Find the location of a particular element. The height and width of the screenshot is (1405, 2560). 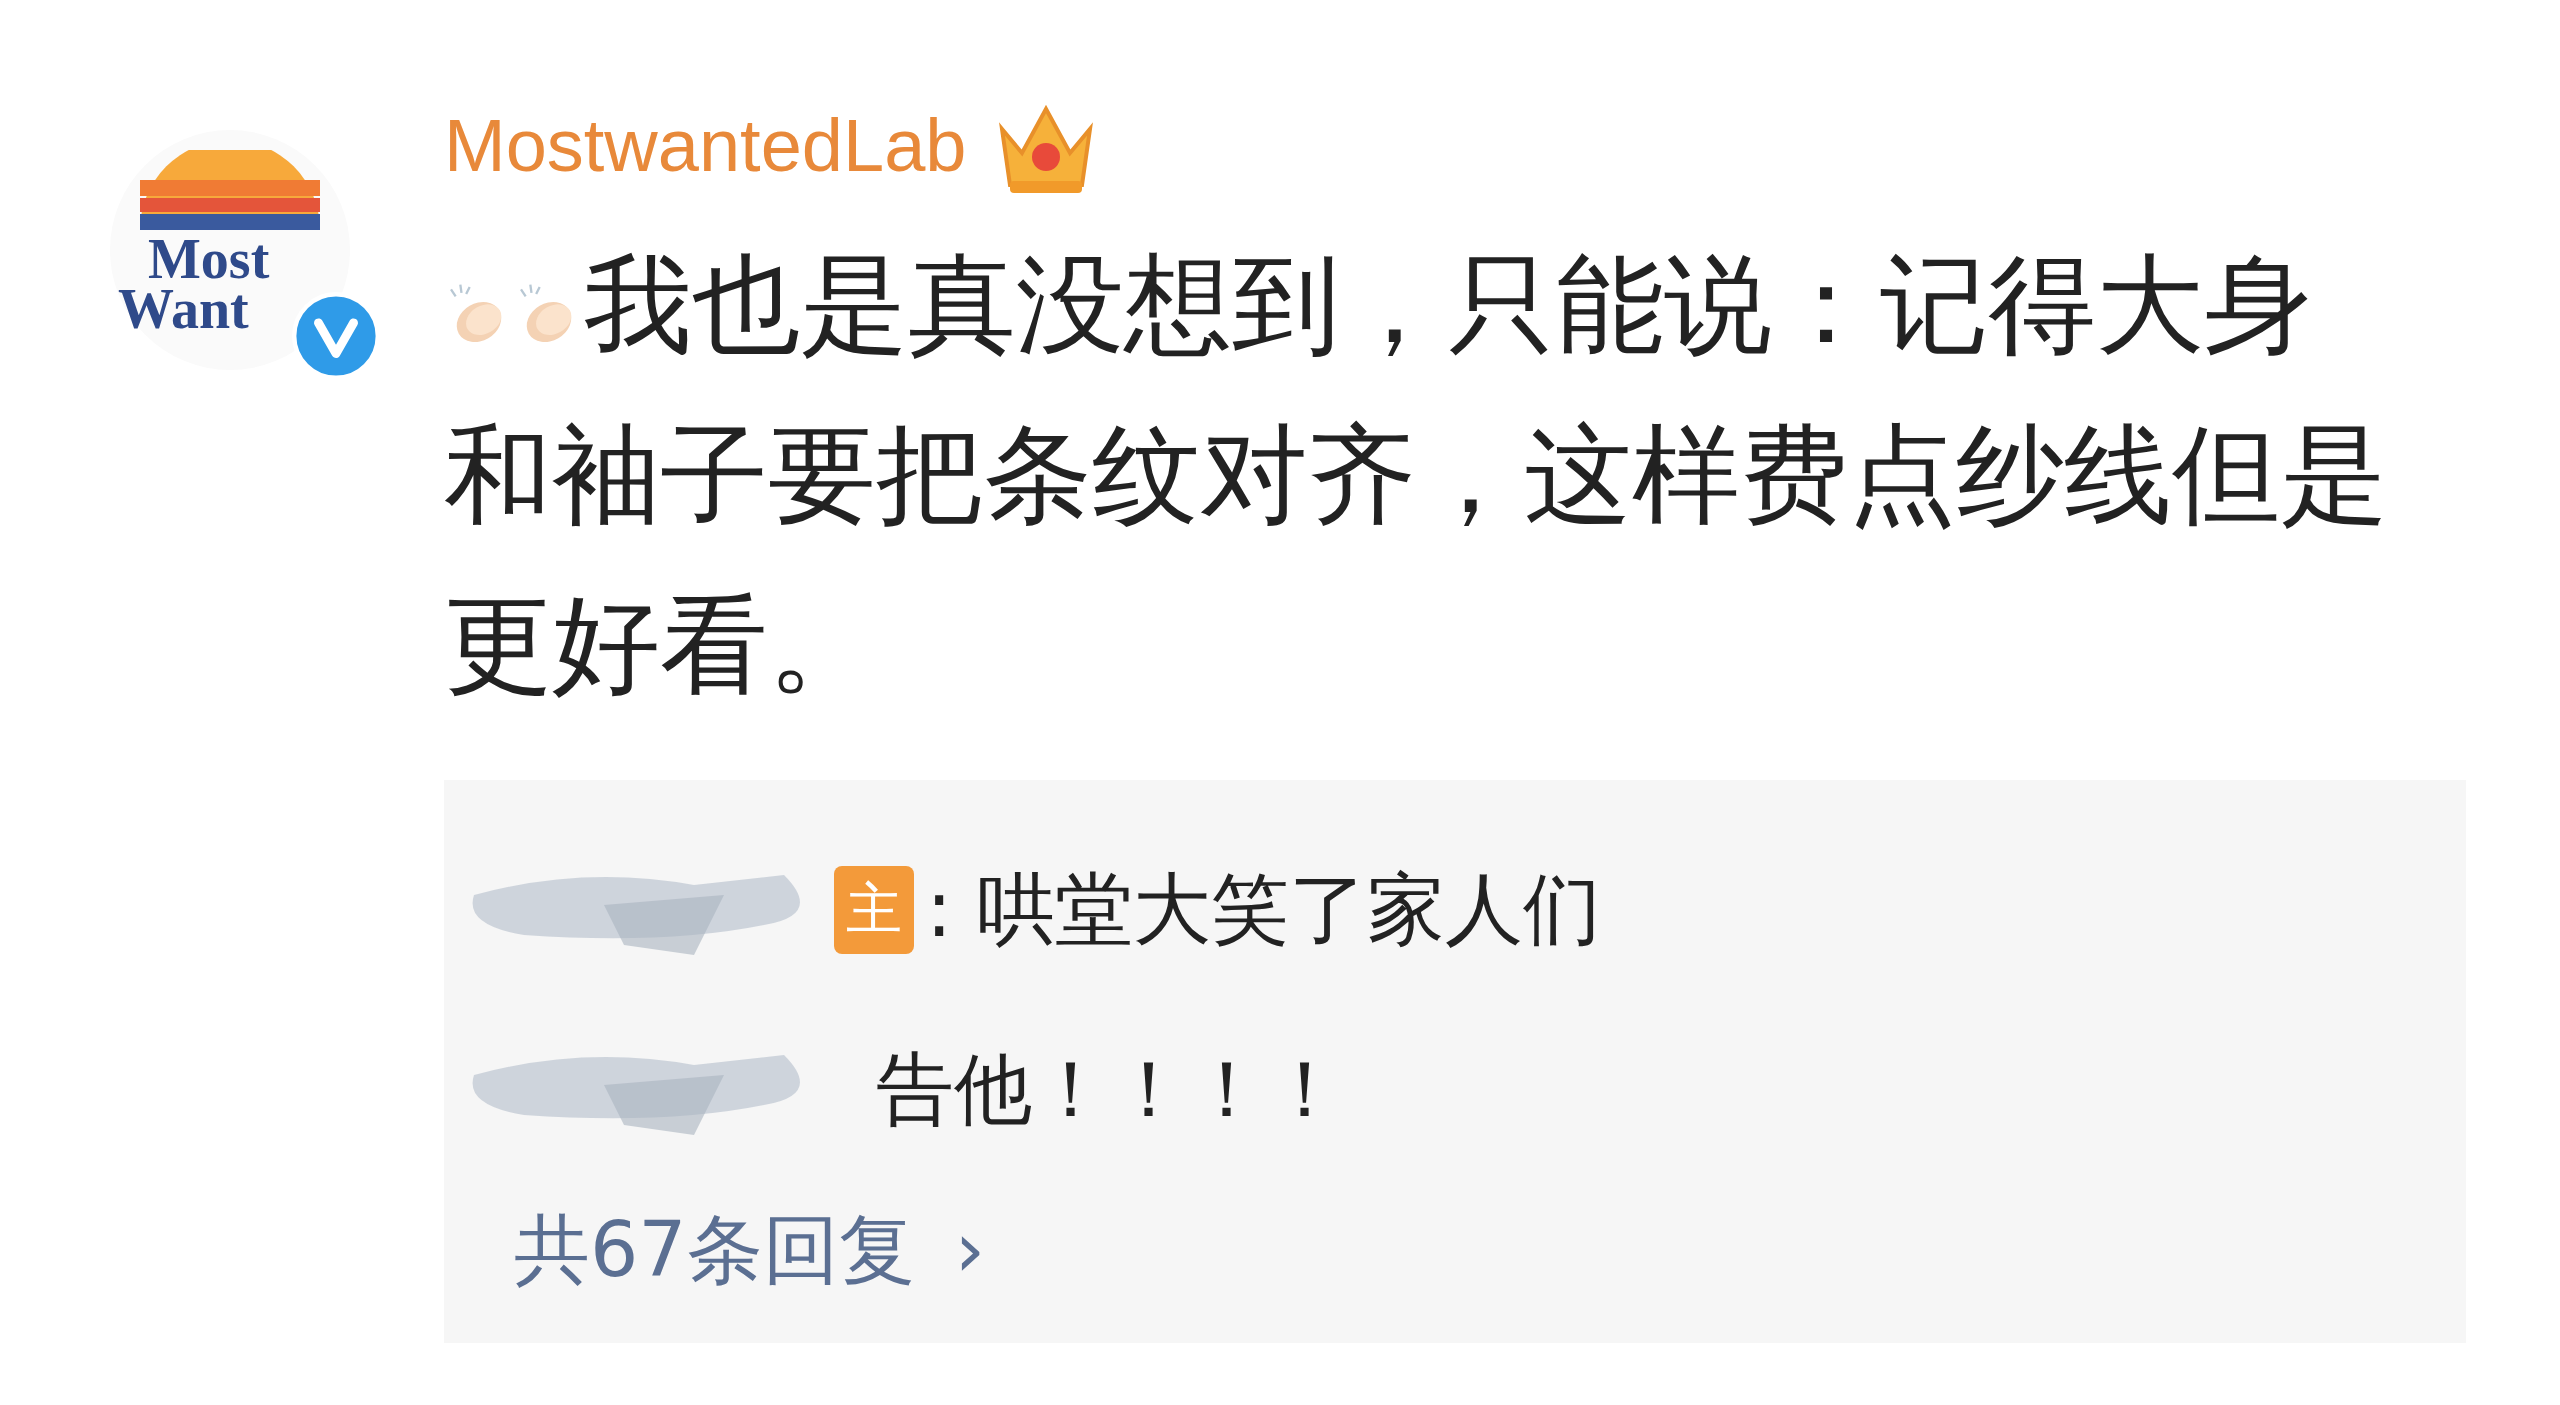

avatar-logo: Most Want is located at coordinates (230, 250).